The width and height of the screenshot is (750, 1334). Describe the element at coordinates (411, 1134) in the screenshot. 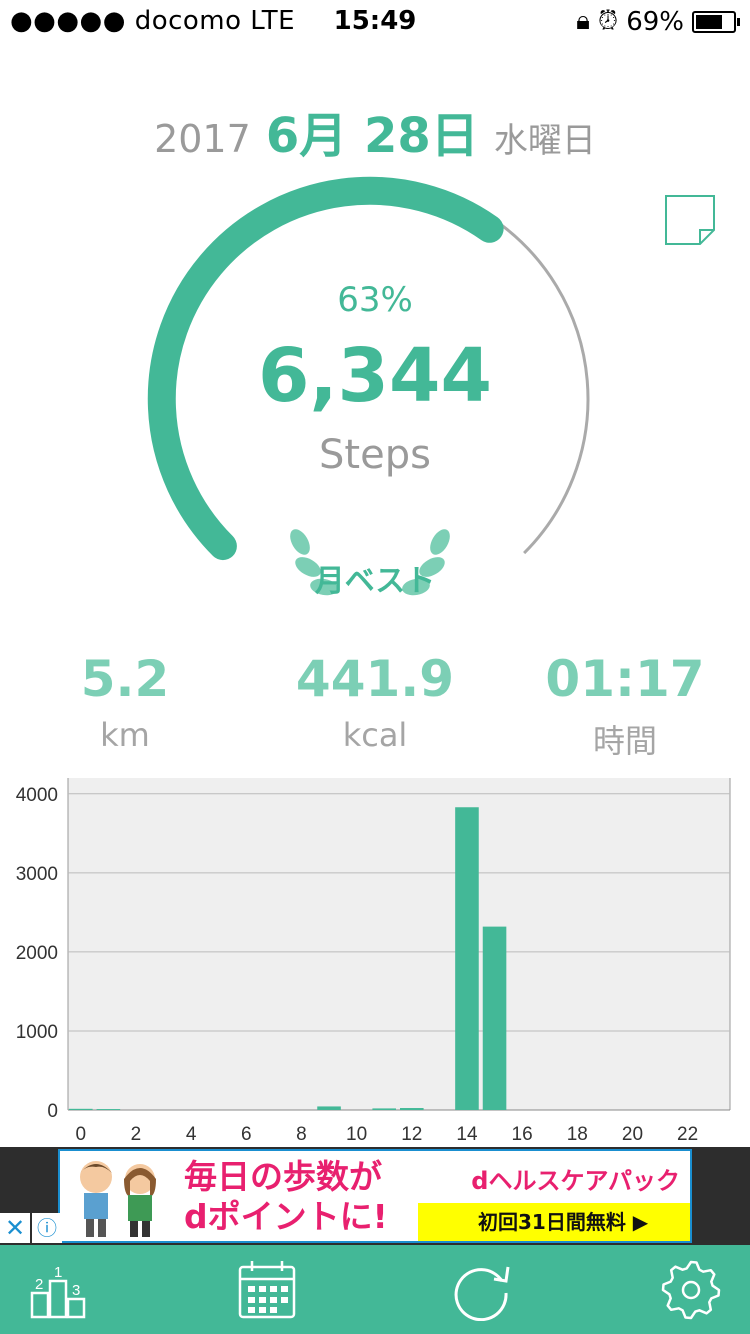

I see `chart-x-tick-label: 12` at that location.